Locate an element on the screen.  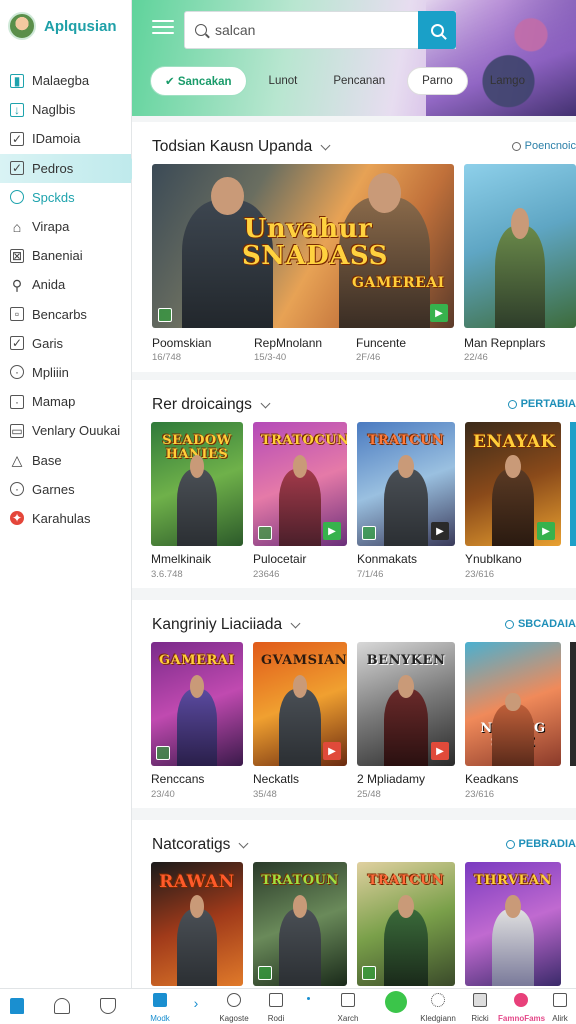
card-title: Ynublkano is located at coordinates (493, 559).